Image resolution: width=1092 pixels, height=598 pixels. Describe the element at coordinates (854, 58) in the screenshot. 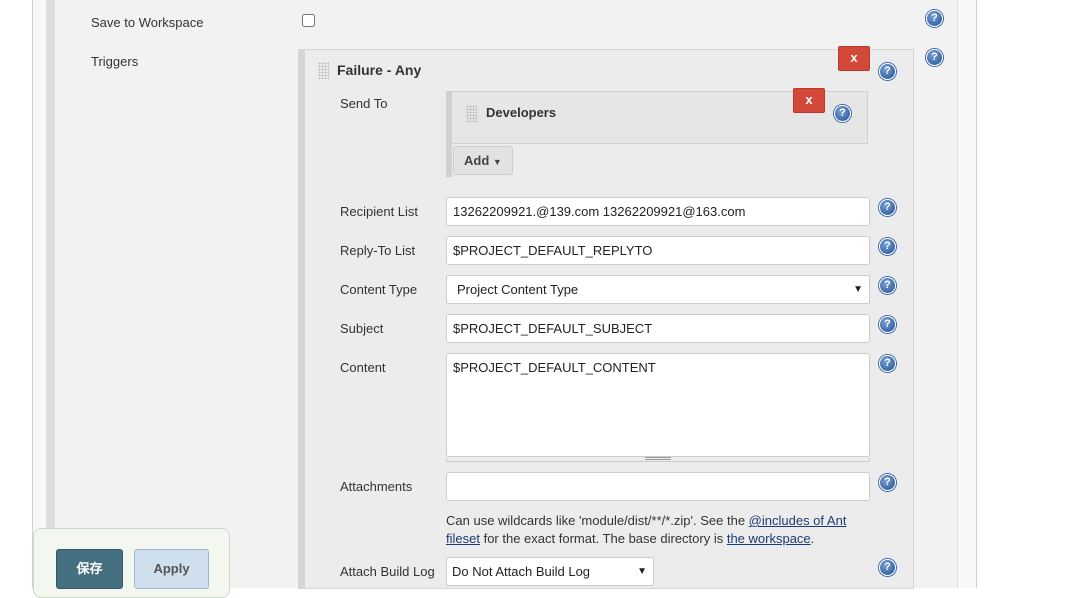

I see `delete-trigger-button: x` at that location.